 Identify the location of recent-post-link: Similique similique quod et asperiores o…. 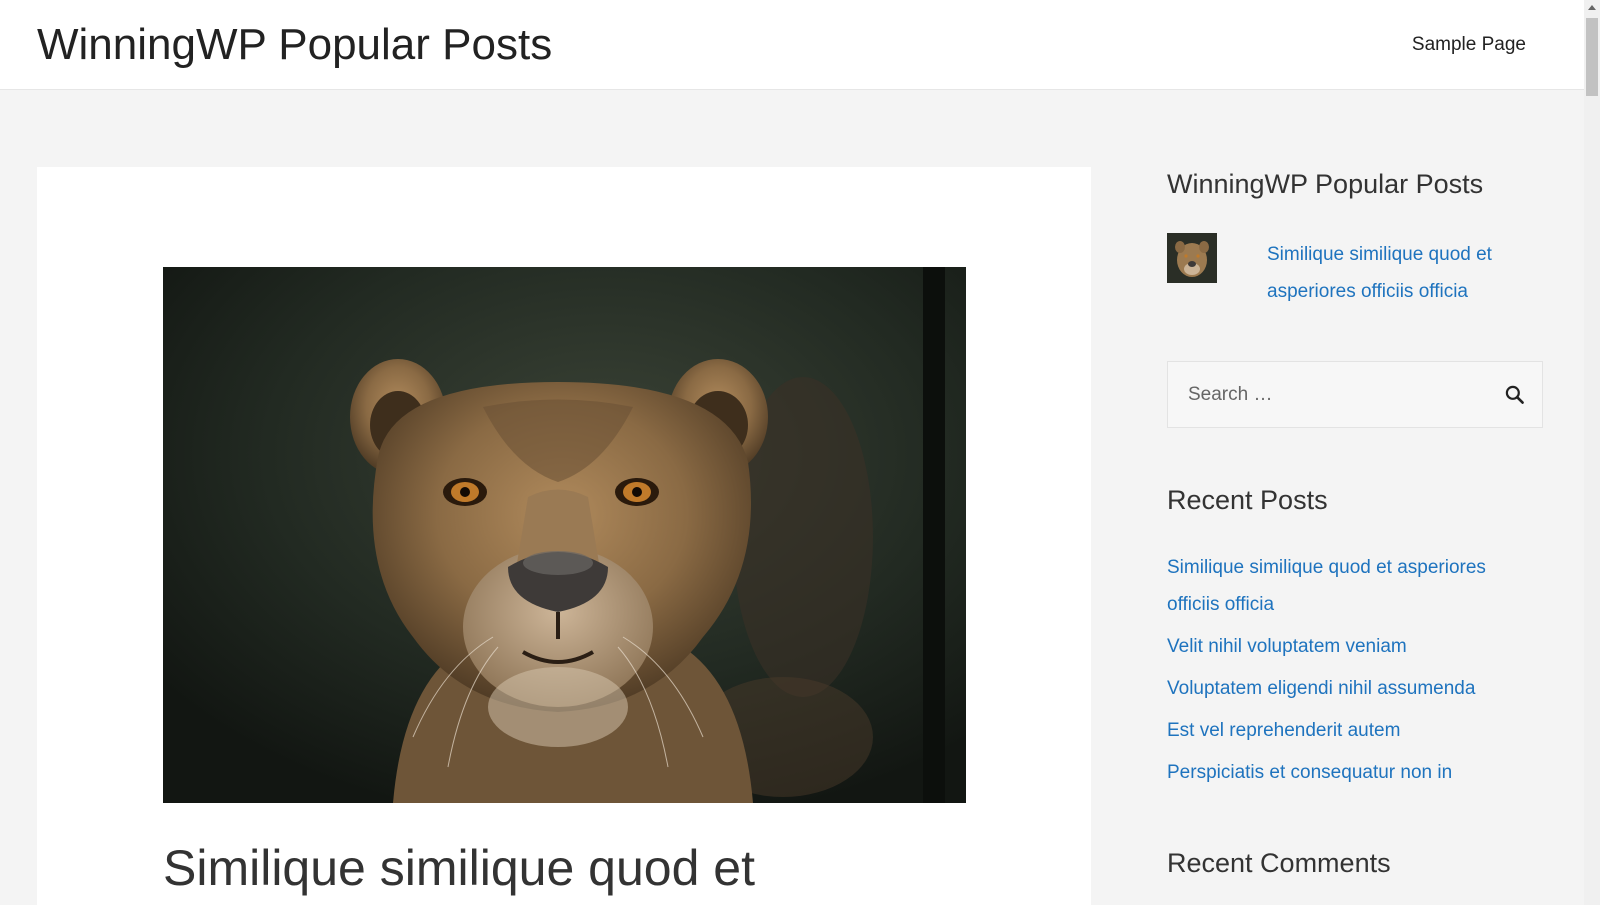
(1326, 586).